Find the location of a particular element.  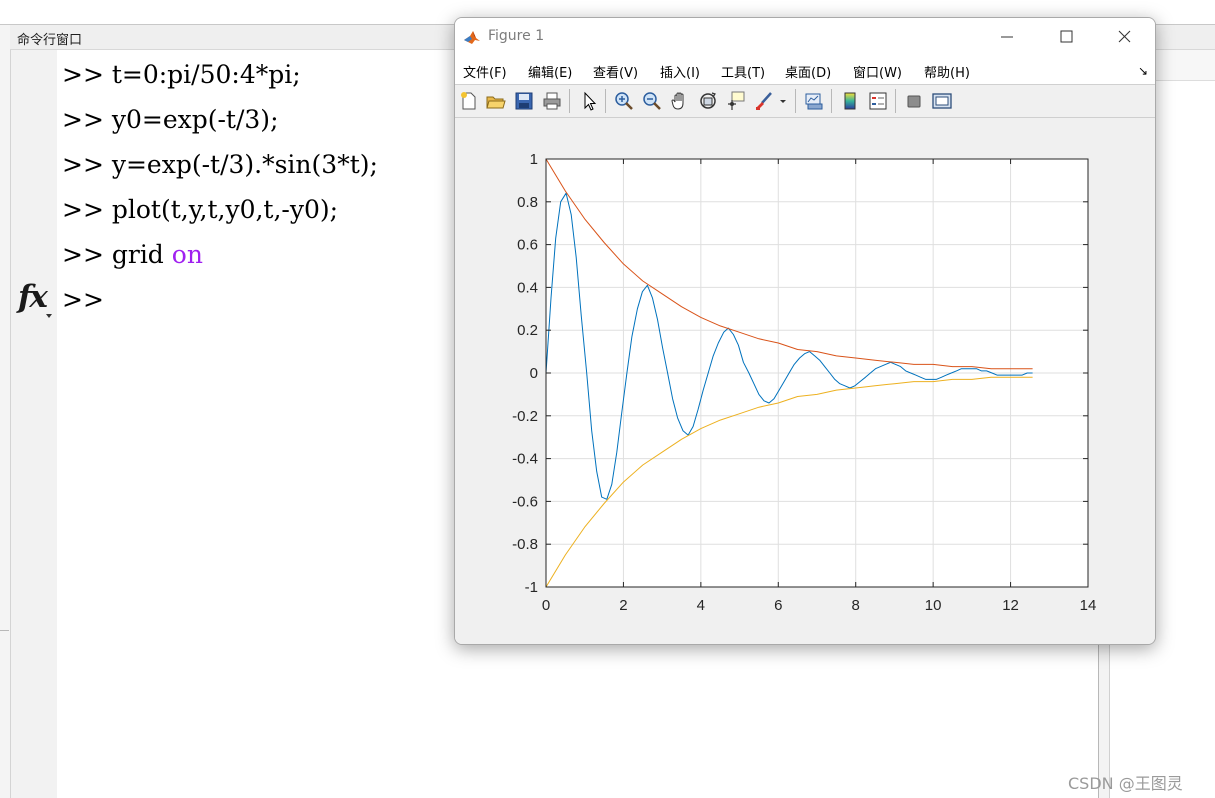

y-tick-label: 0.8 is located at coordinates (527, 202).